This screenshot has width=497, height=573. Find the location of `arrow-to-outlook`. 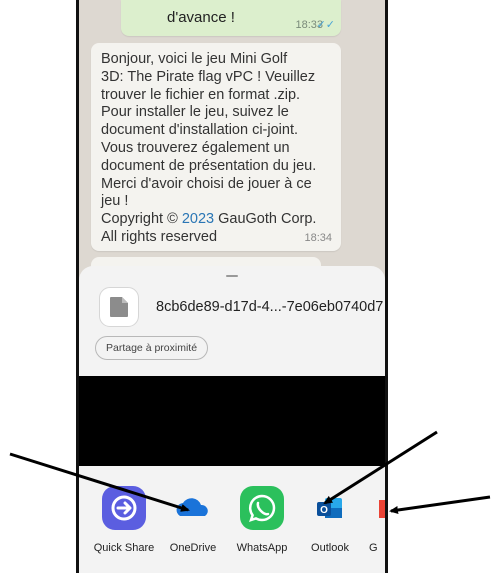

arrow-to-outlook is located at coordinates (380, 467).